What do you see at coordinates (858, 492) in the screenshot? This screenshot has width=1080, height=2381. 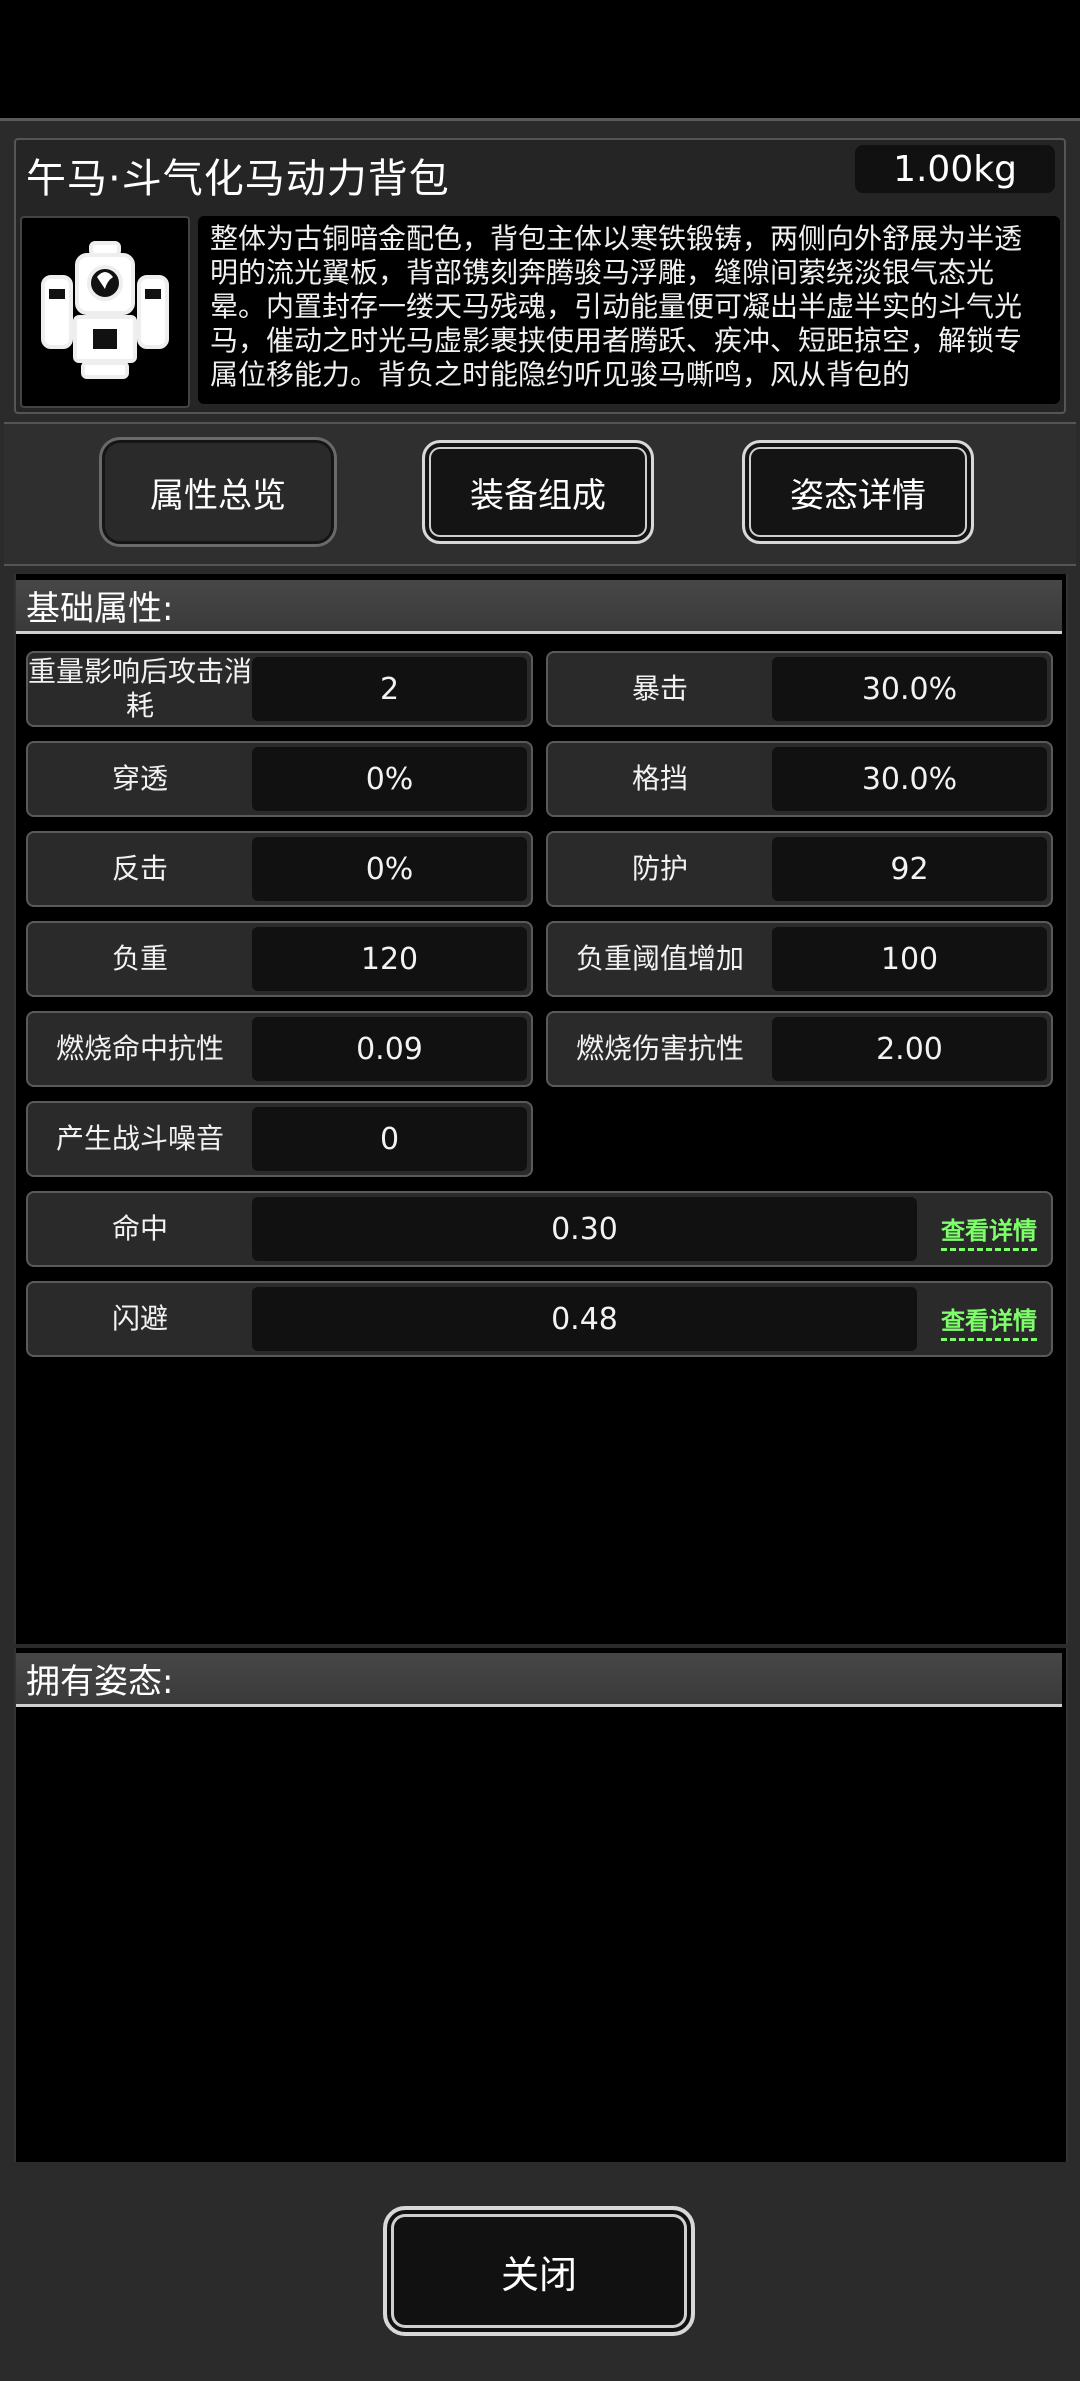 I see `tab-stance-details: 姿态详情` at bounding box center [858, 492].